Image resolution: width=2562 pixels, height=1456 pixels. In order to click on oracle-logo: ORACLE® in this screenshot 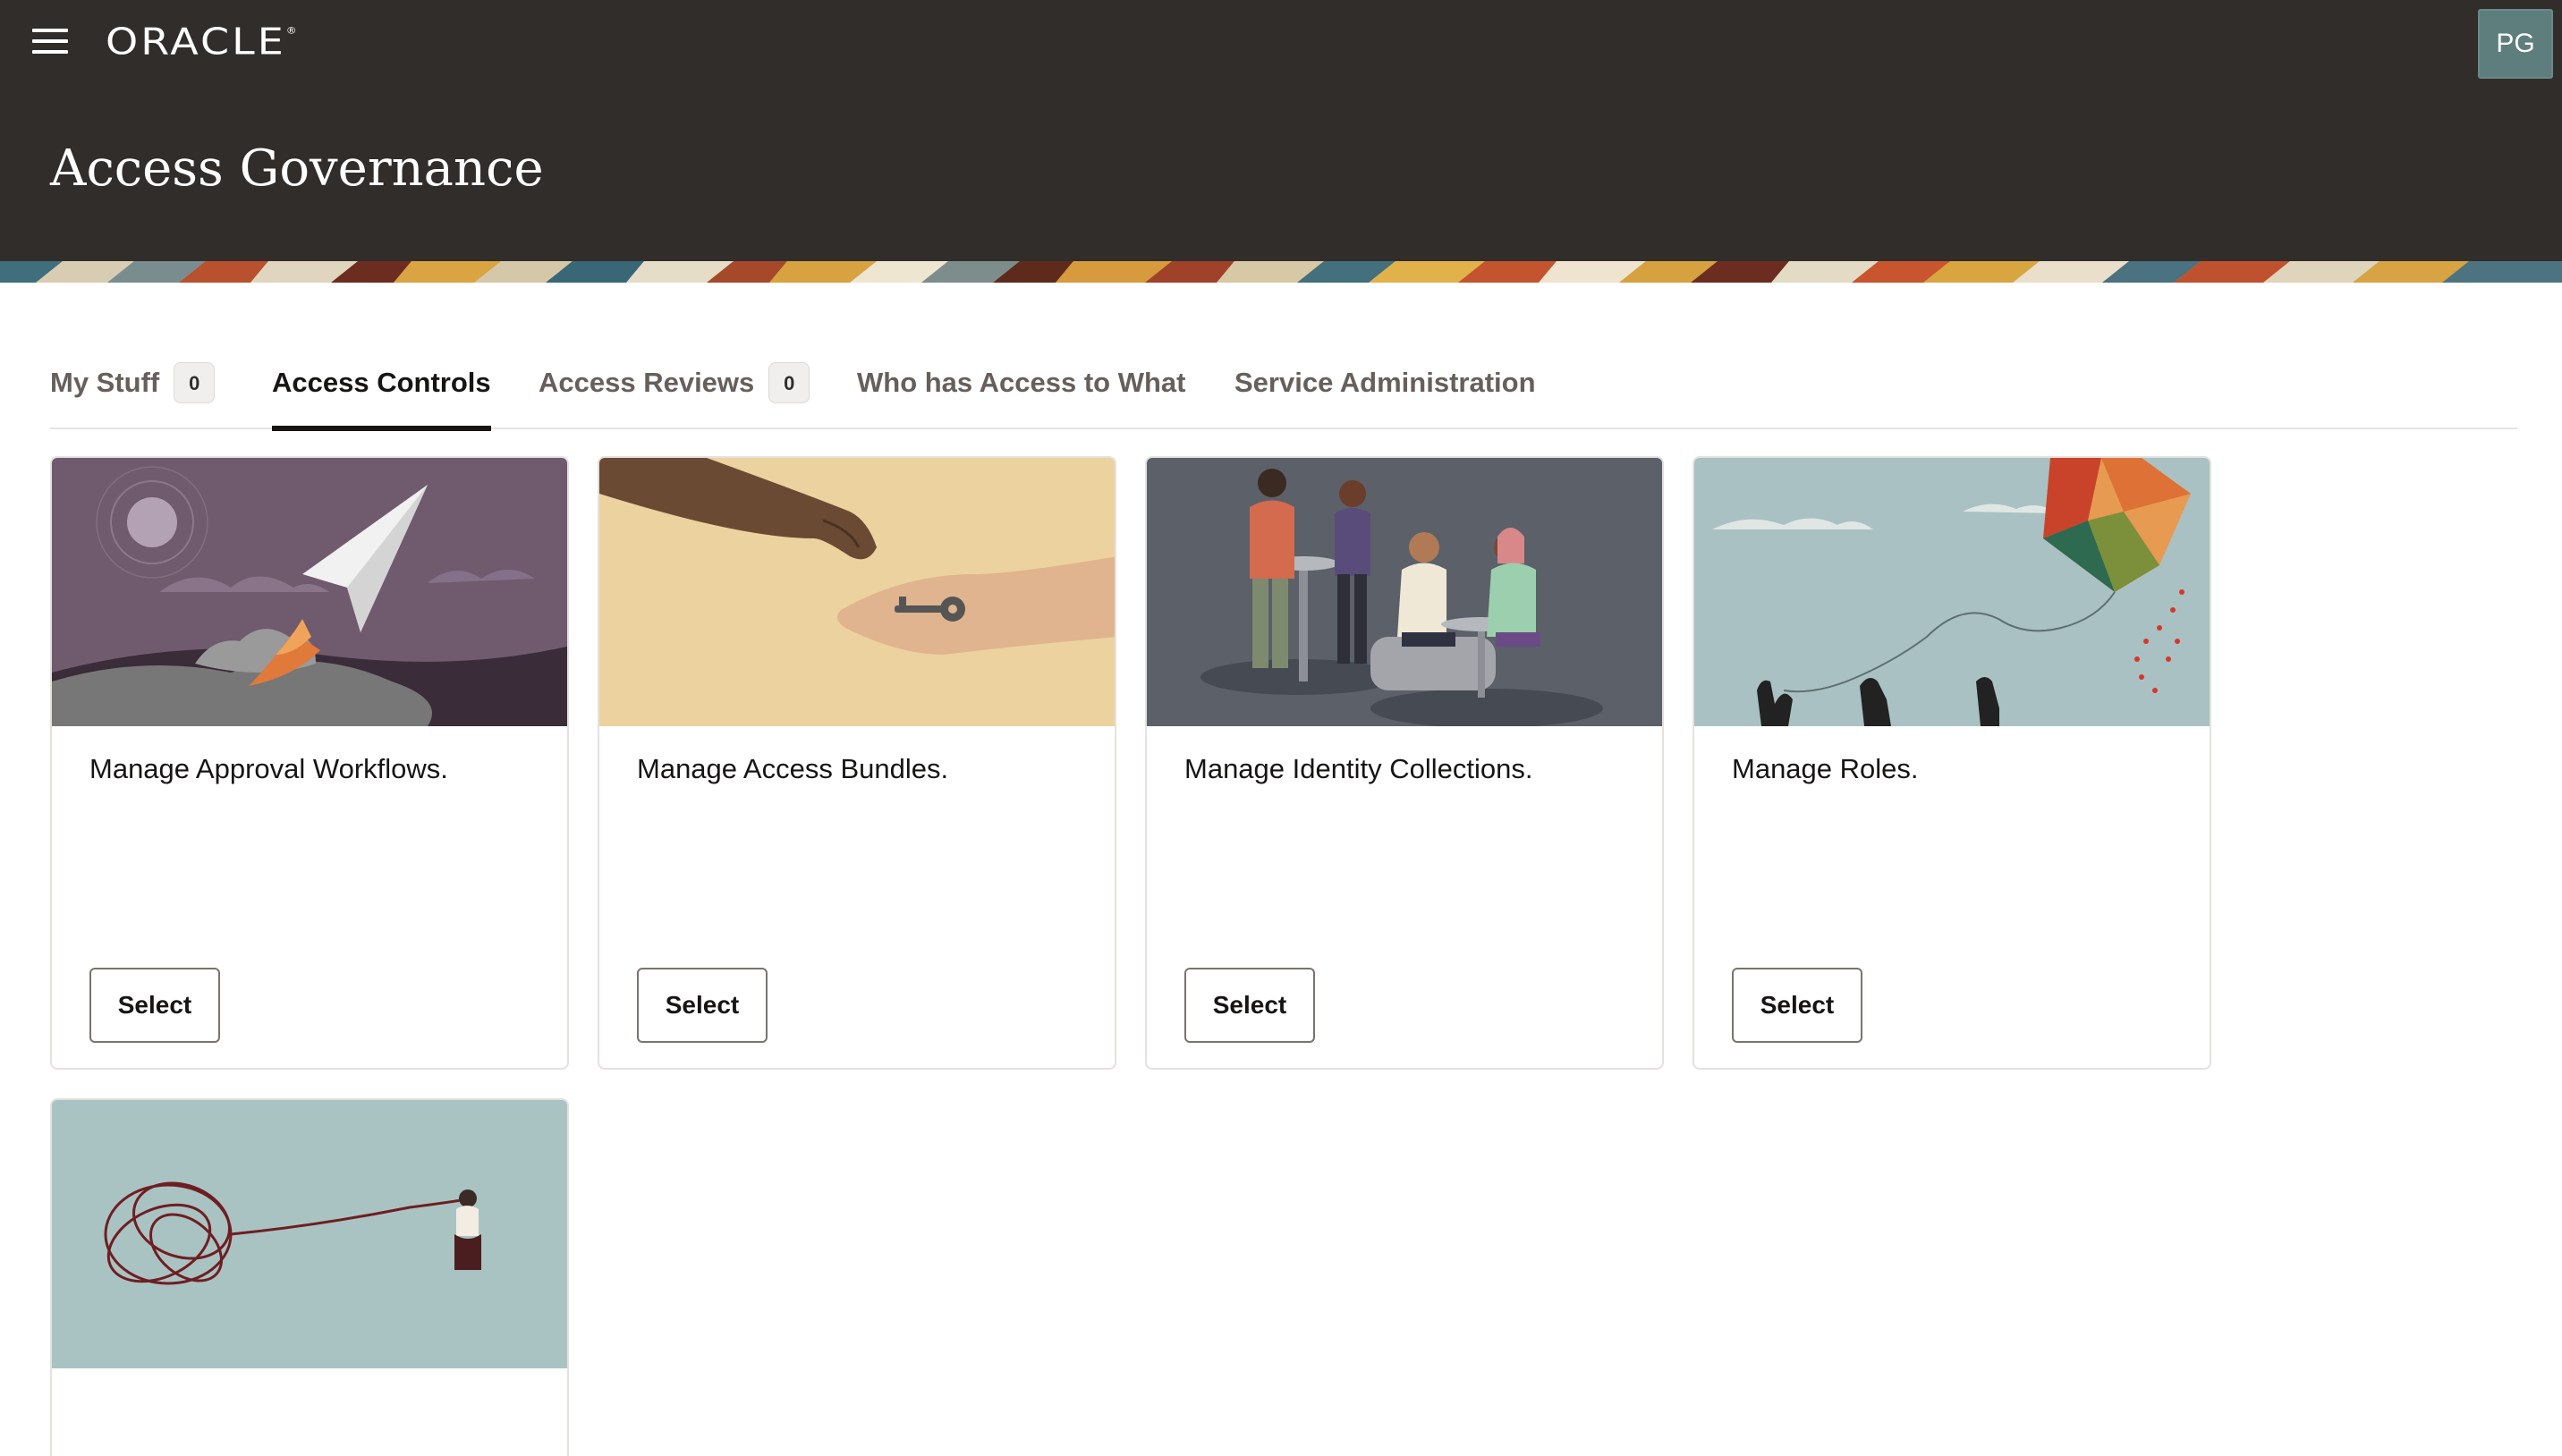, I will do `click(201, 41)`.